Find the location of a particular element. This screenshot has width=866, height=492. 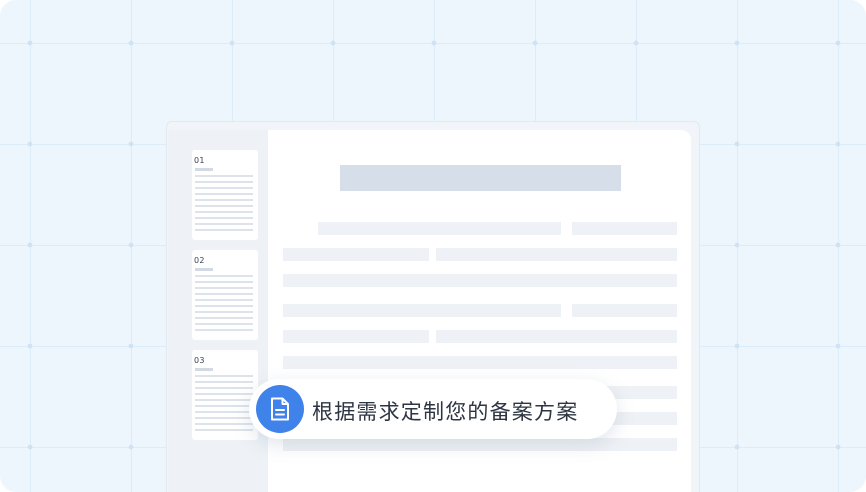

callout-text: 根据需求定制您的备案方案 is located at coordinates (445, 412).